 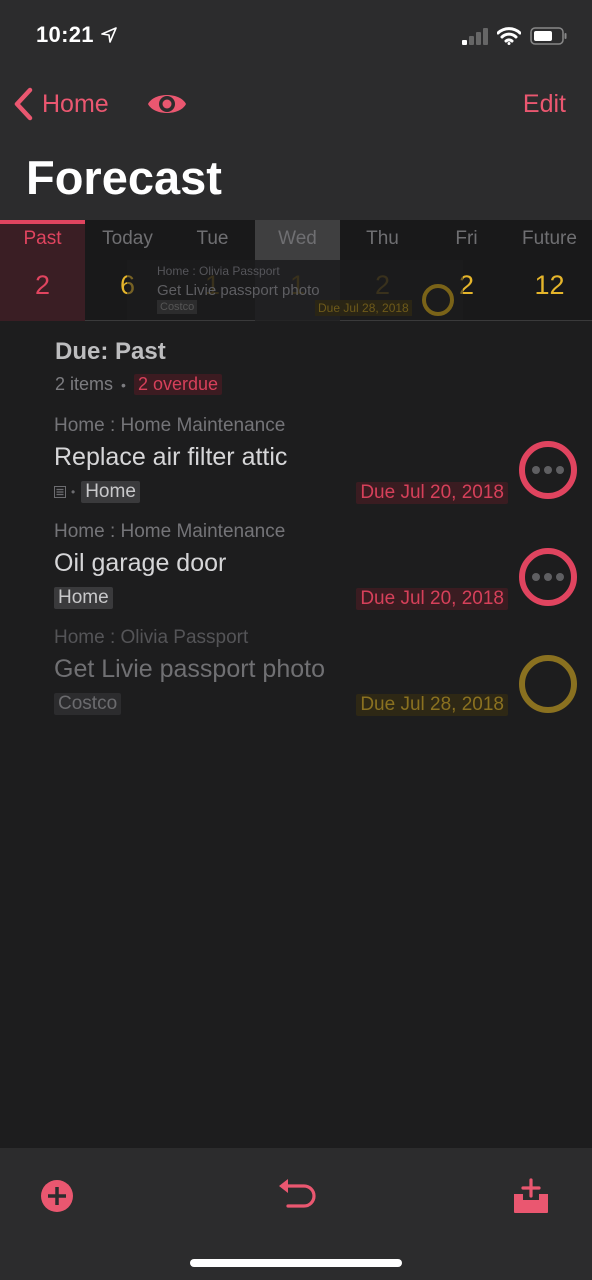 I want to click on forecast-tab-future: Future 12, so click(x=549, y=270).